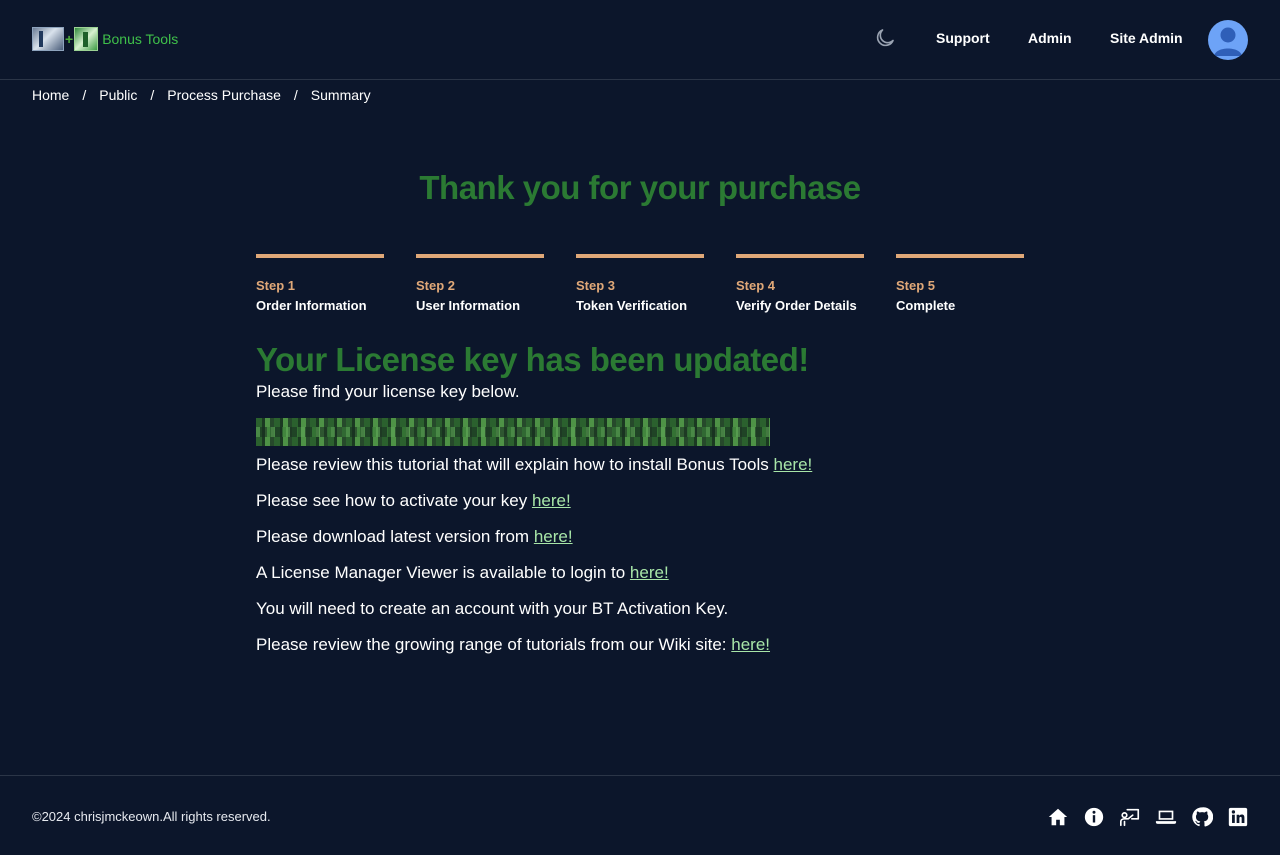 This screenshot has width=1280, height=855. Describe the element at coordinates (468, 305) in the screenshot. I see `step-label: User Information` at that location.